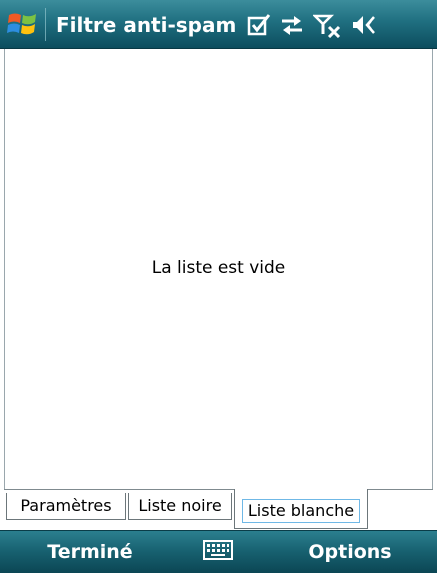 Image resolution: width=437 pixels, height=573 pixels. I want to click on windows-start-icon, so click(22, 24).